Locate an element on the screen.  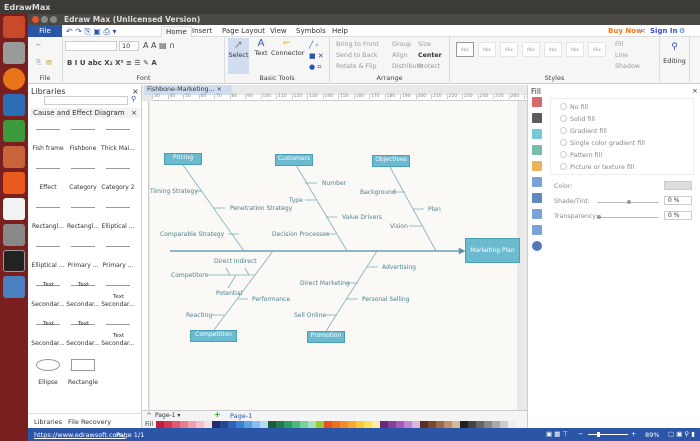
add-page-button: + is located at coordinates (217, 414).